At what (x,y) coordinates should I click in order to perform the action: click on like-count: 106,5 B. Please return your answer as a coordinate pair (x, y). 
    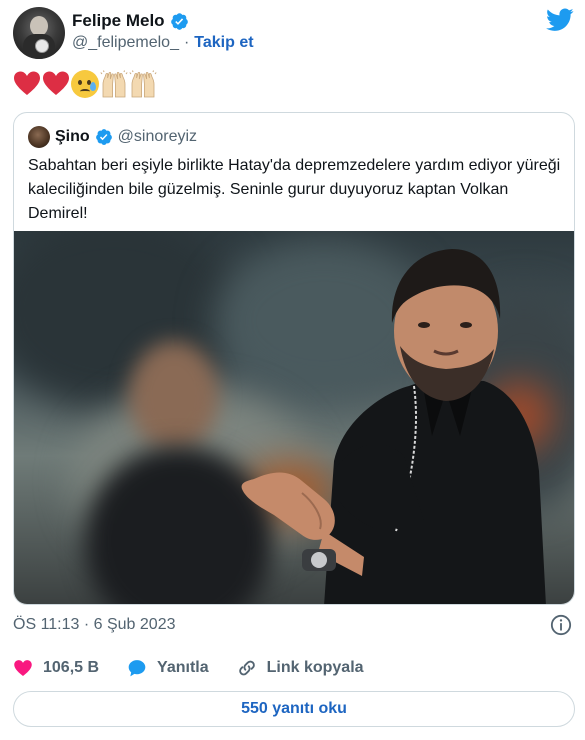
    Looking at the image, I should click on (71, 667).